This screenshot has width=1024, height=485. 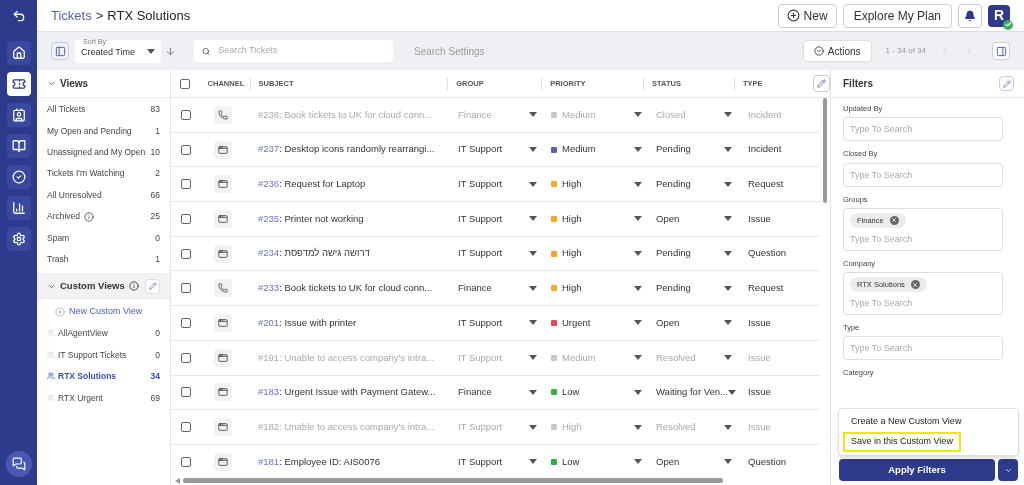 I want to click on new-button: New, so click(x=807, y=15).